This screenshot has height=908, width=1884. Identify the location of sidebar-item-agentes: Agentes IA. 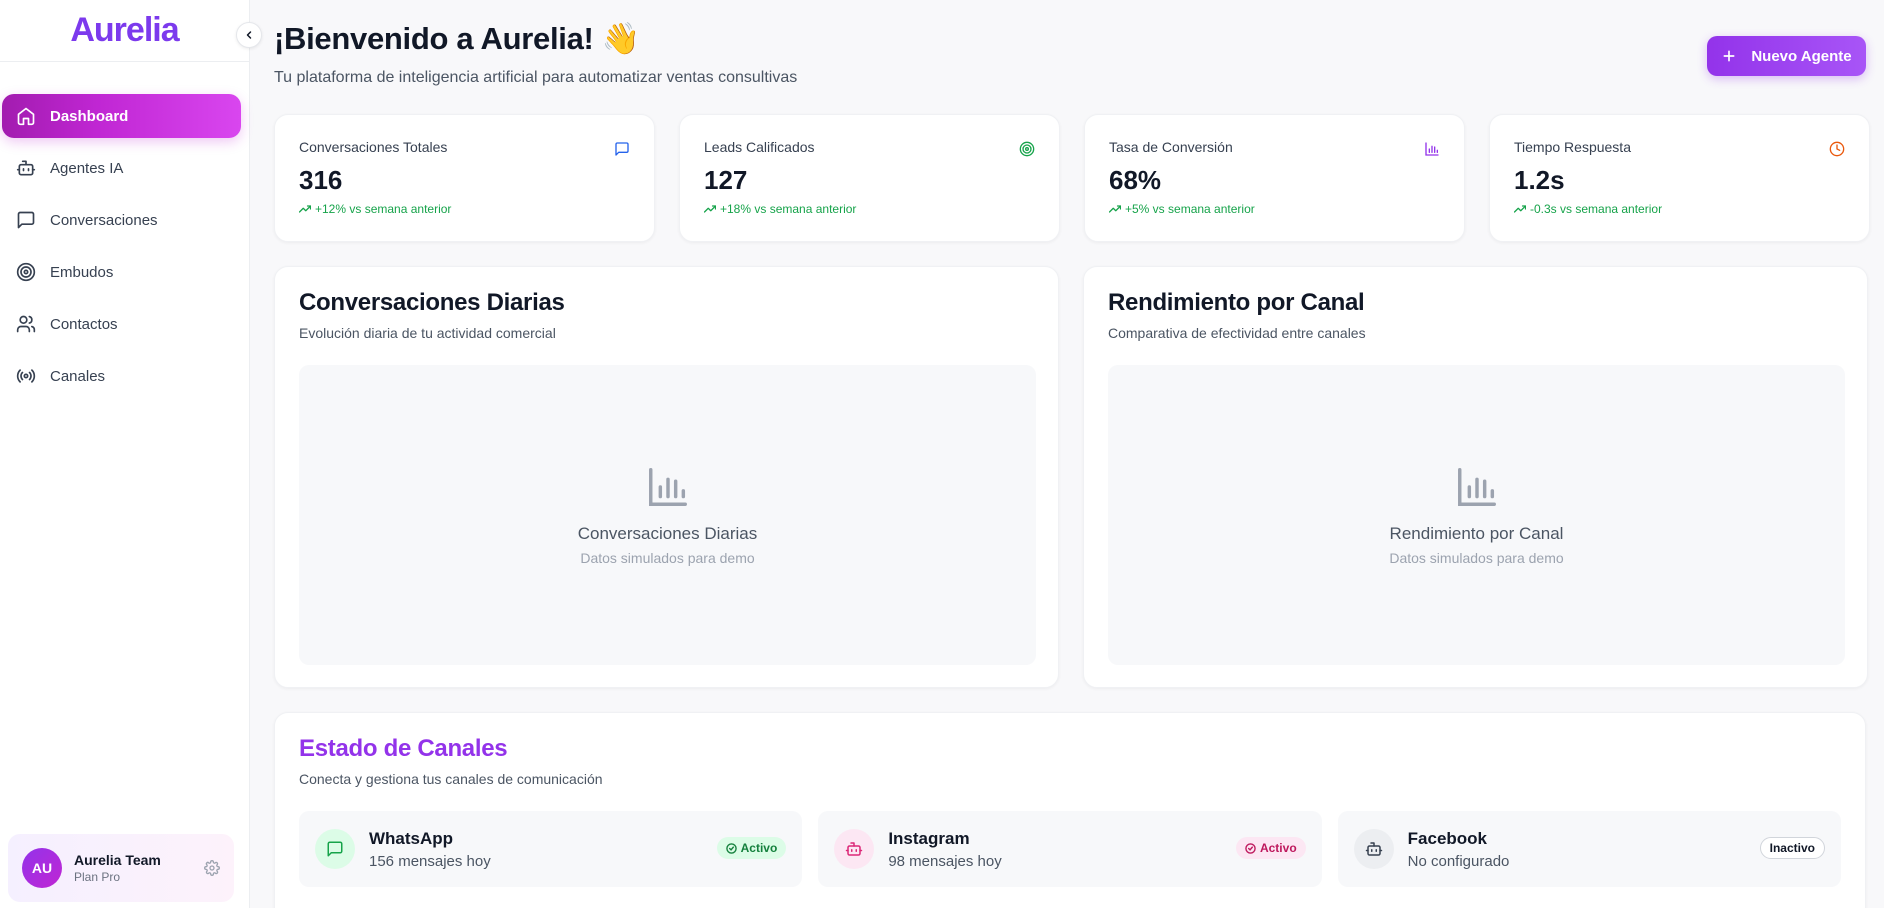
(121, 168).